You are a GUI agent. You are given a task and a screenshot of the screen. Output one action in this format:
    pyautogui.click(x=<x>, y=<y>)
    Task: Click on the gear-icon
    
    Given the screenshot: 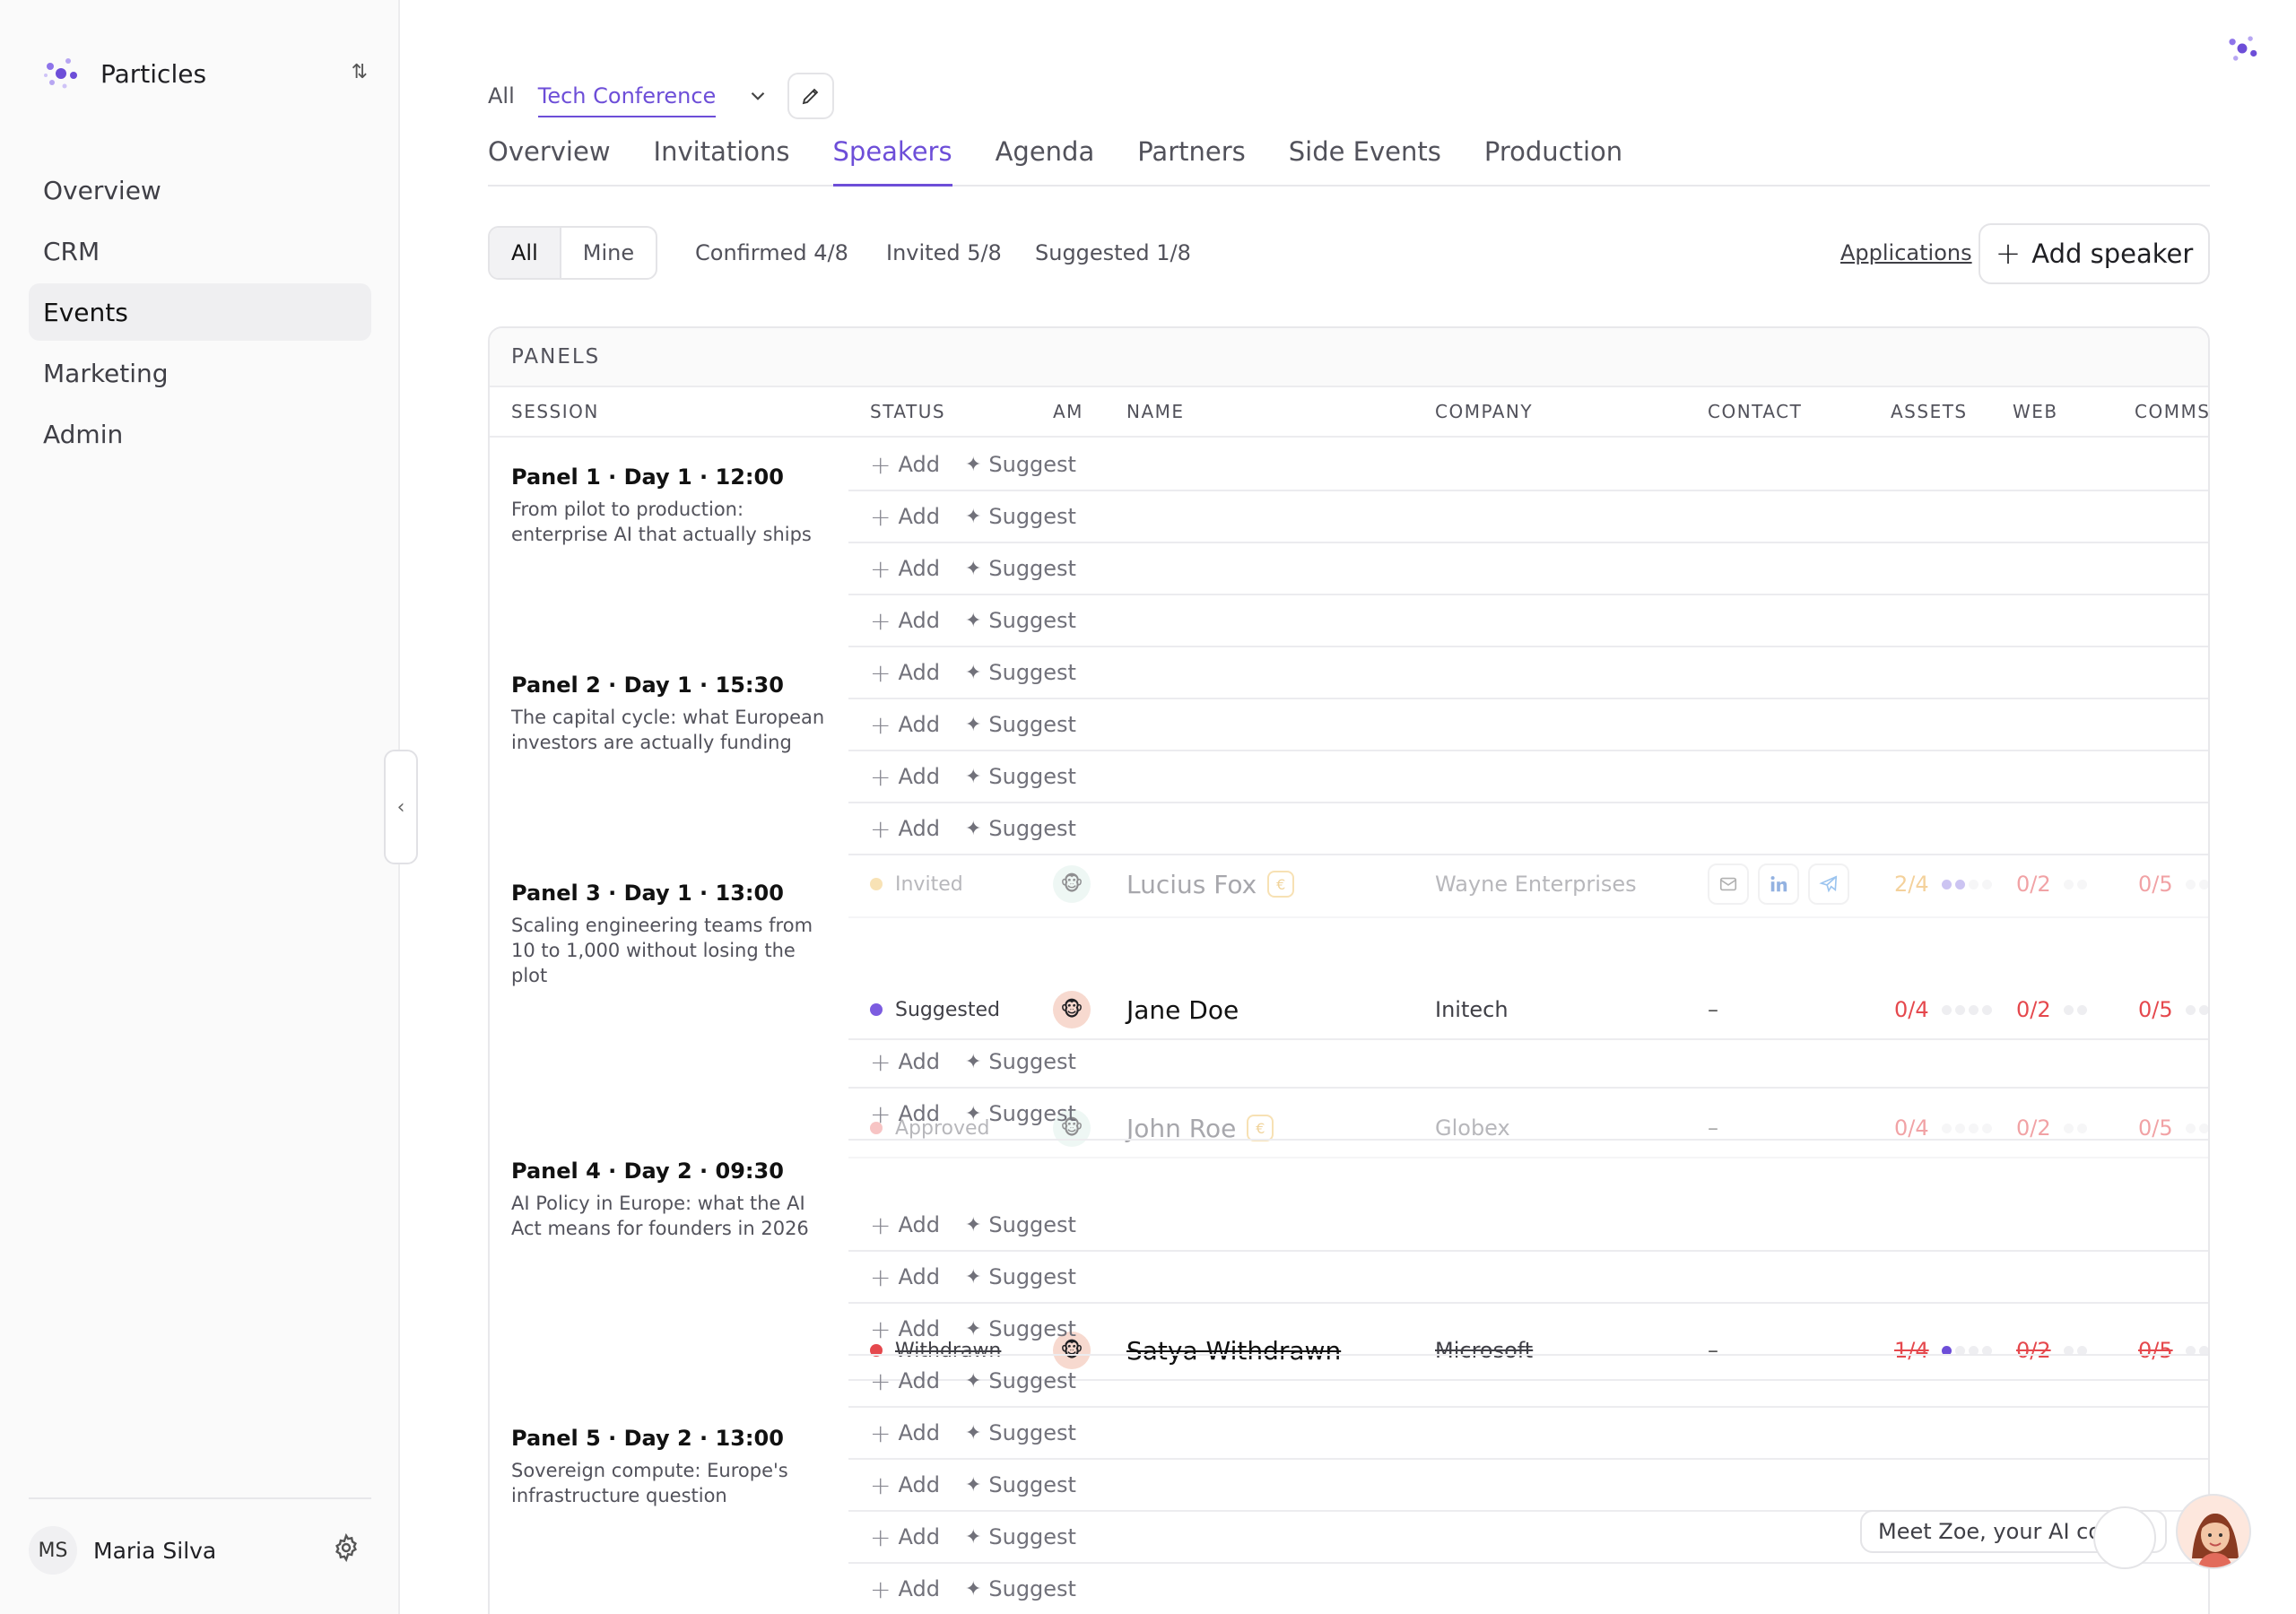 What is the action you would take?
    pyautogui.click(x=346, y=1547)
    